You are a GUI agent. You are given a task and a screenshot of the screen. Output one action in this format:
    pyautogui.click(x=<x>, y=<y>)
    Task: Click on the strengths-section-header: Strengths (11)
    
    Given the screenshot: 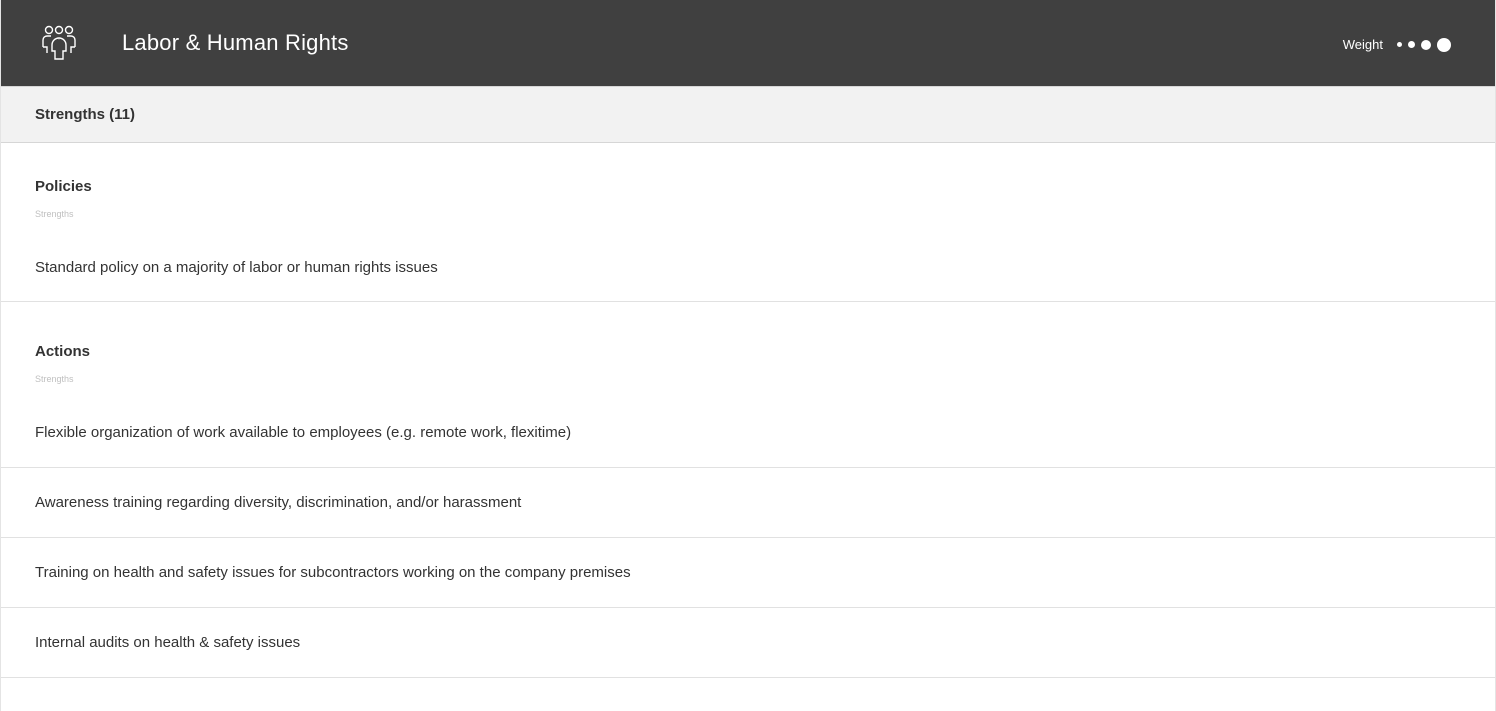 What is the action you would take?
    pyautogui.click(x=748, y=114)
    